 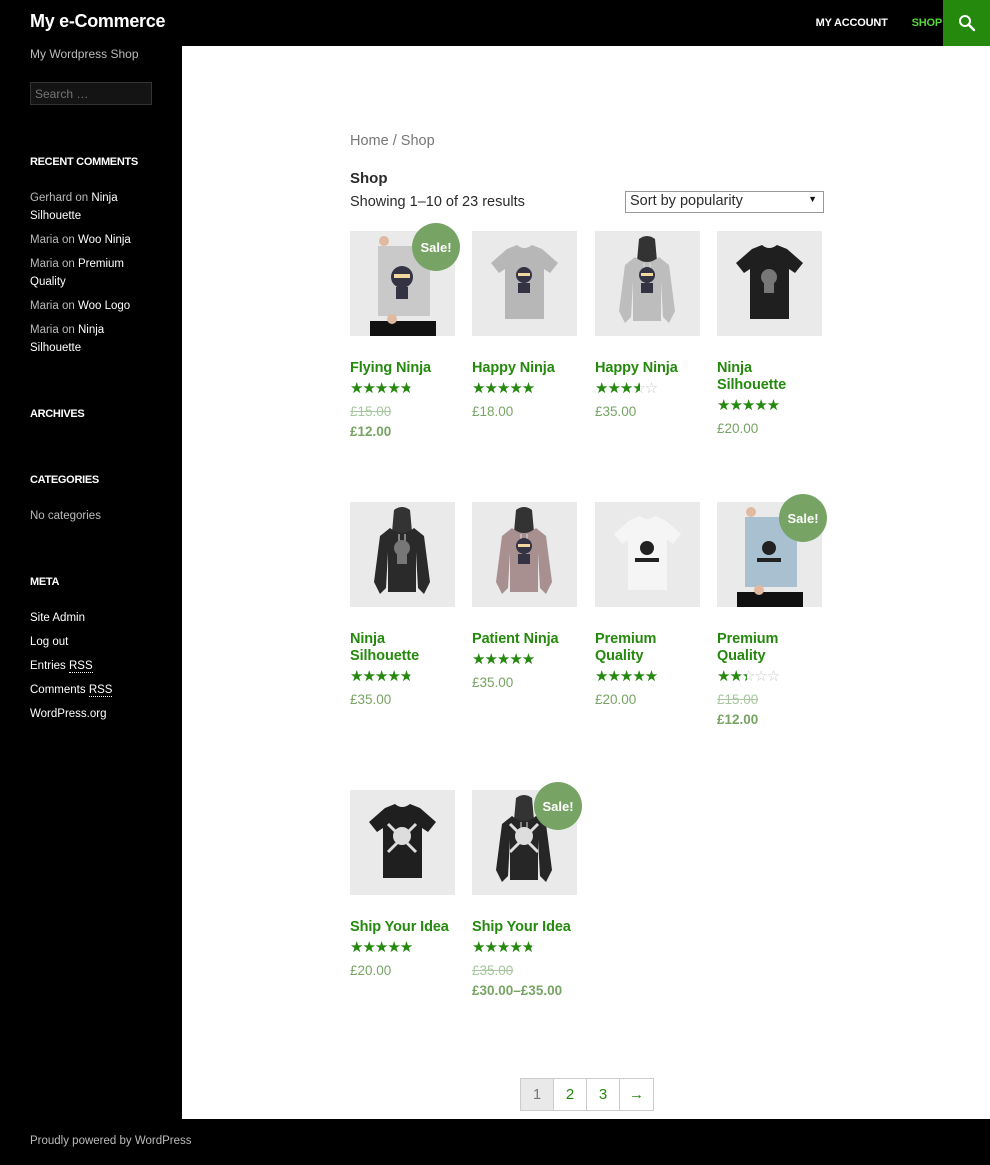 I want to click on old-price: £15.00, so click(x=738, y=699).